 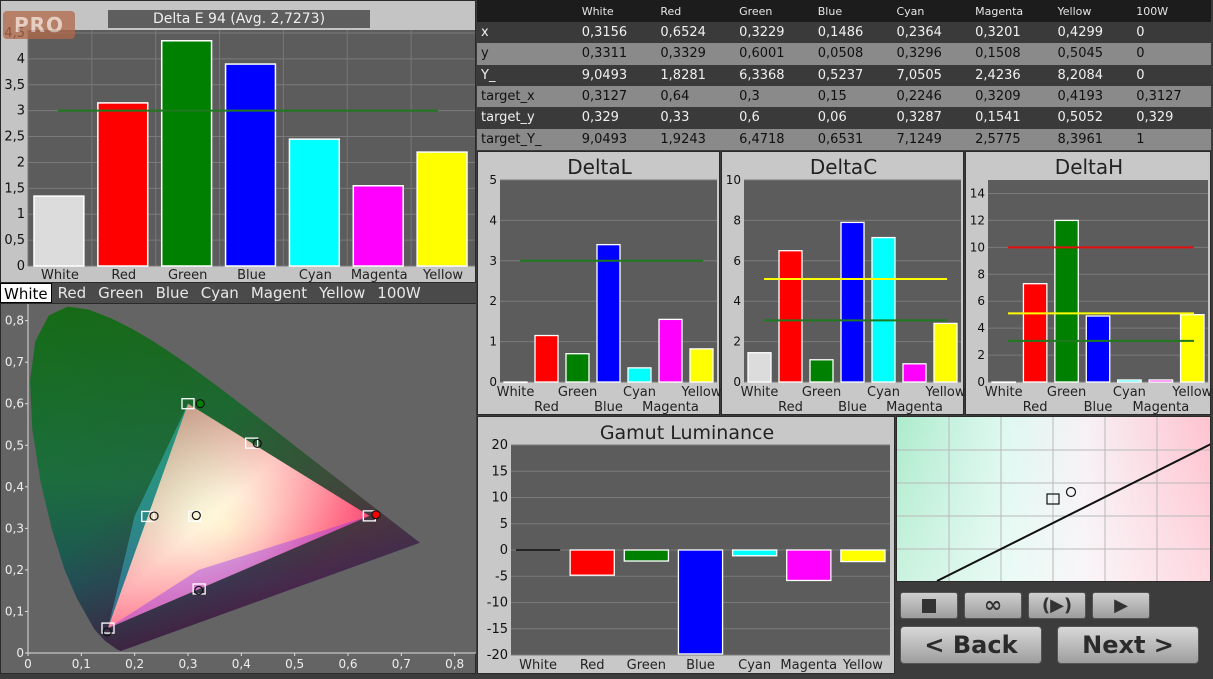 What do you see at coordinates (971, 645) in the screenshot?
I see `back-button: < Back` at bounding box center [971, 645].